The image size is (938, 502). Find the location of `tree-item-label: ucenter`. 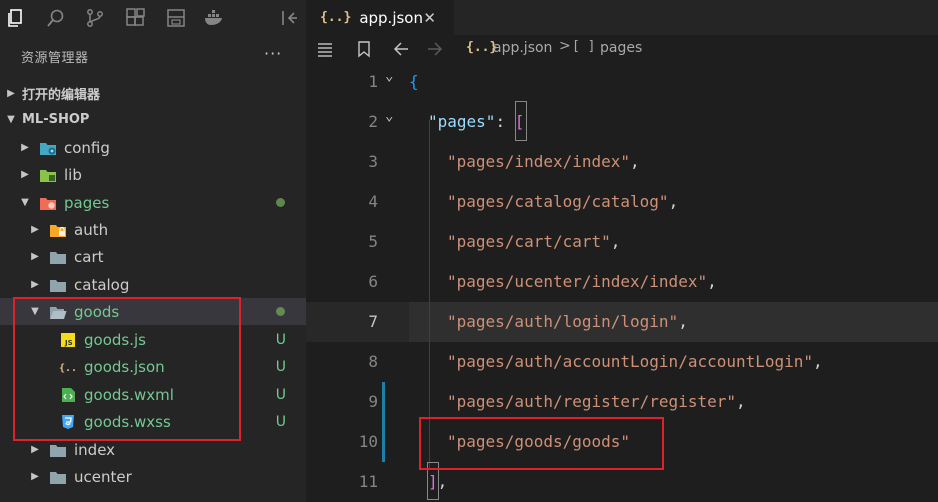

tree-item-label: ucenter is located at coordinates (103, 476).